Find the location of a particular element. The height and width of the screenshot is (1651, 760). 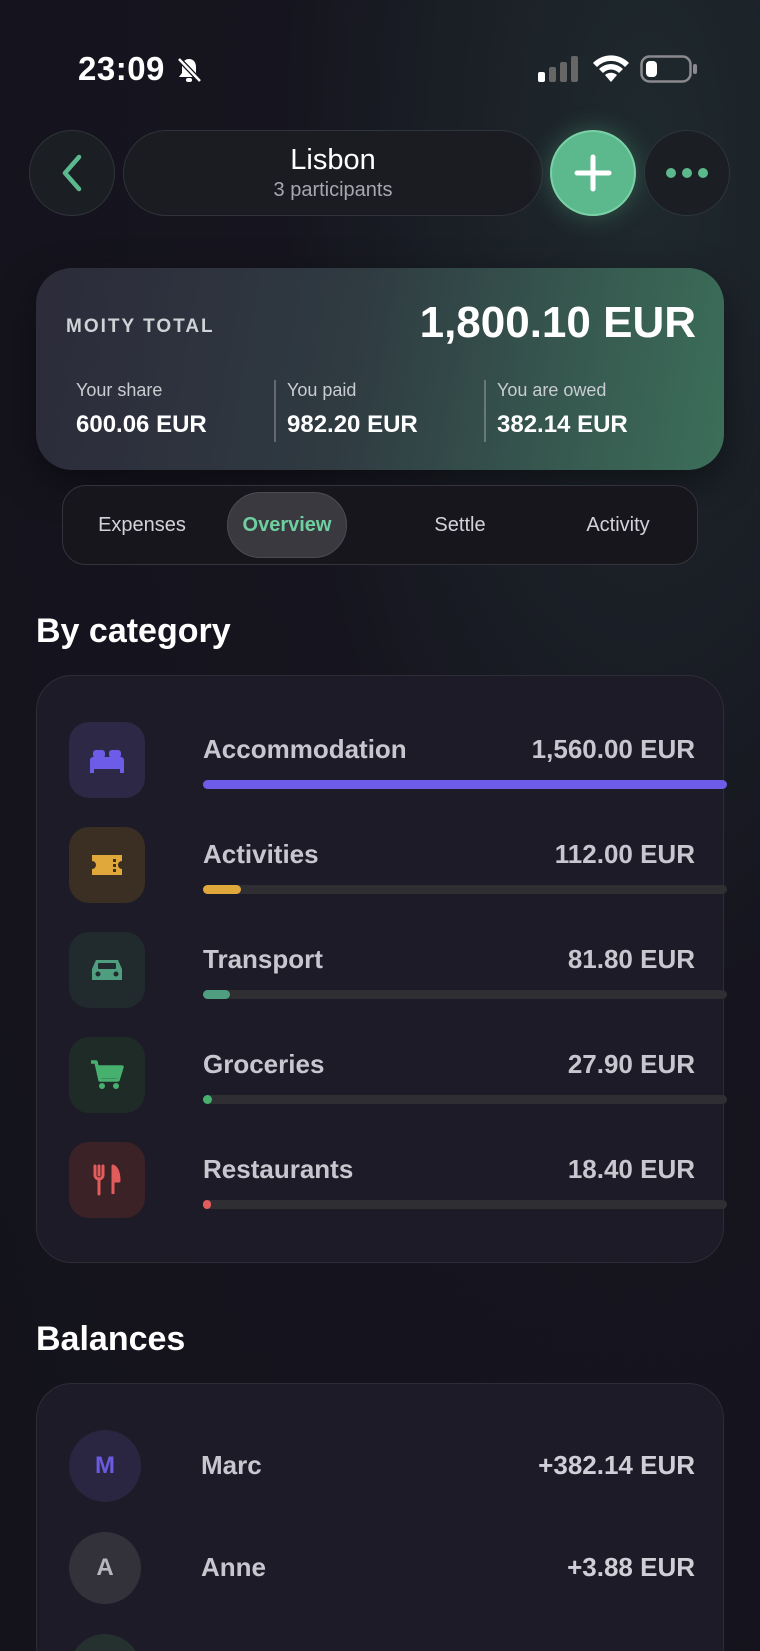

trip-title-pill: Lisbon 3 participants is located at coordinates (333, 173).